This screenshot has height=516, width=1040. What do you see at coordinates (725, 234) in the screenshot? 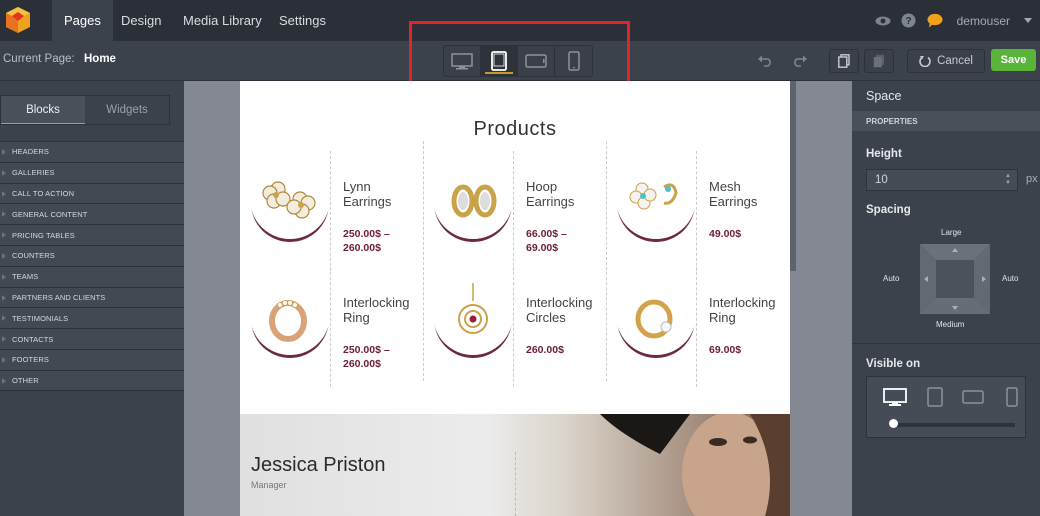
I see `product-price: 49.00$` at bounding box center [725, 234].